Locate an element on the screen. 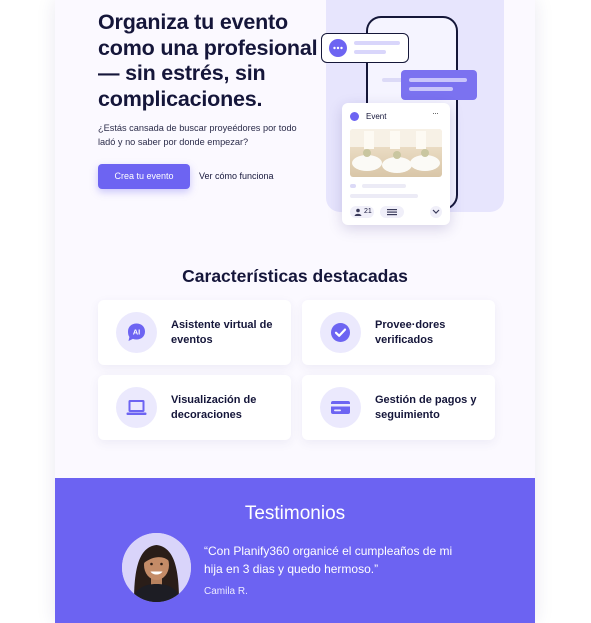  laptop-icon is located at coordinates (136, 407).